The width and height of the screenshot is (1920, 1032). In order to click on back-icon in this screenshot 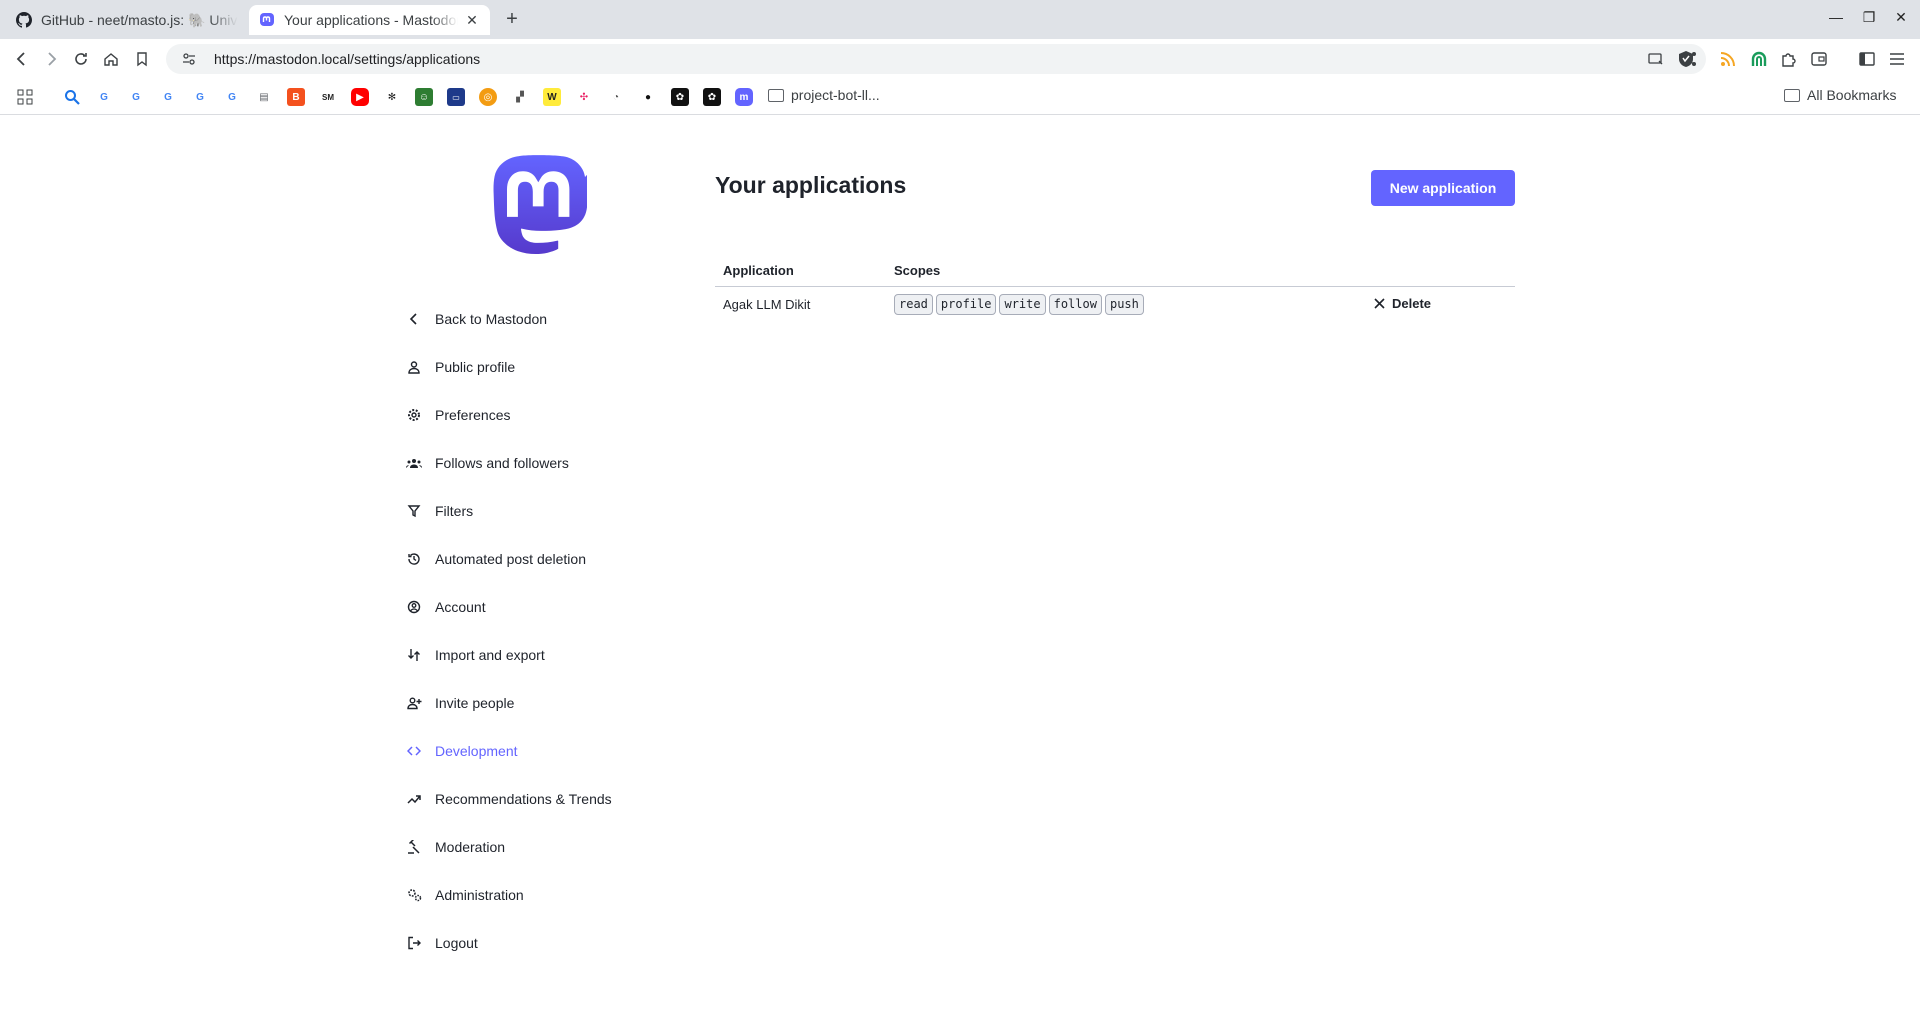, I will do `click(22, 59)`.